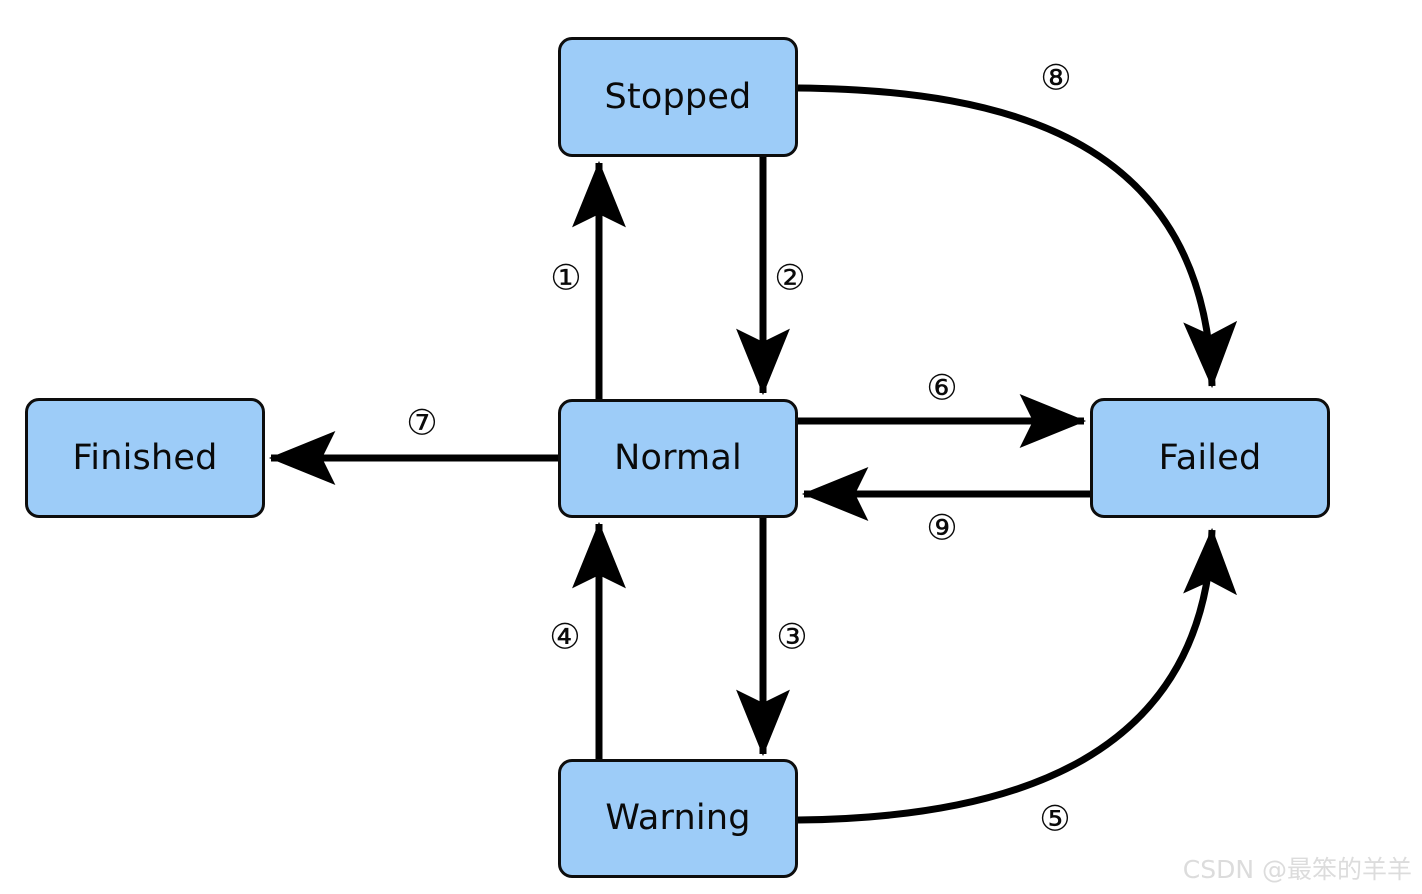 This screenshot has width=1422, height=894. I want to click on state-node-stopped-label: Stopped, so click(678, 96).